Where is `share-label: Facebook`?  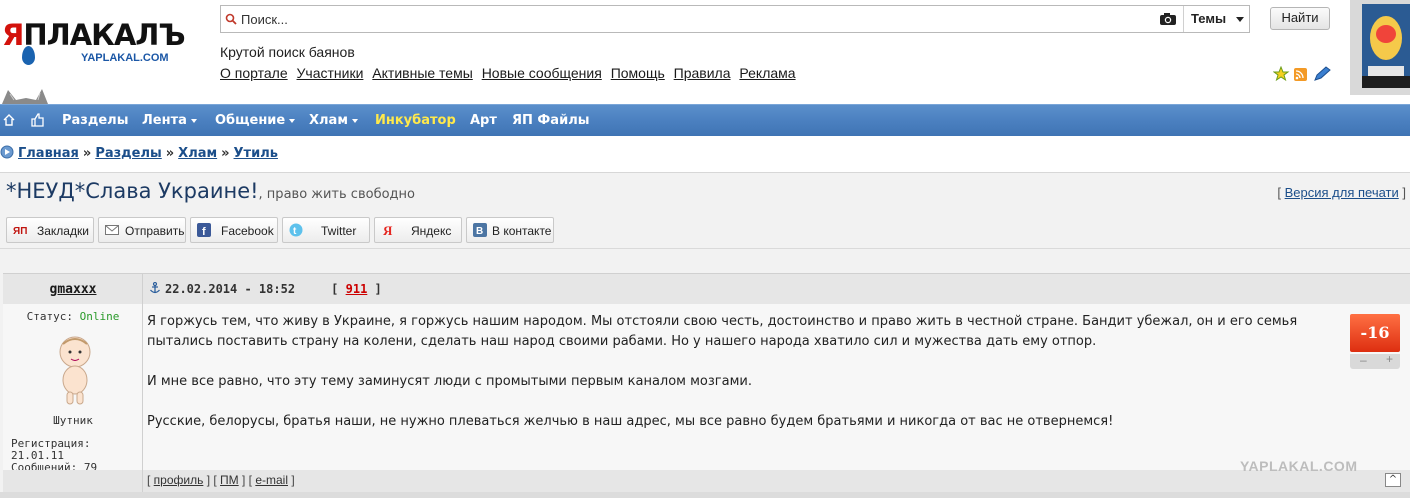
share-label: Facebook is located at coordinates (247, 231).